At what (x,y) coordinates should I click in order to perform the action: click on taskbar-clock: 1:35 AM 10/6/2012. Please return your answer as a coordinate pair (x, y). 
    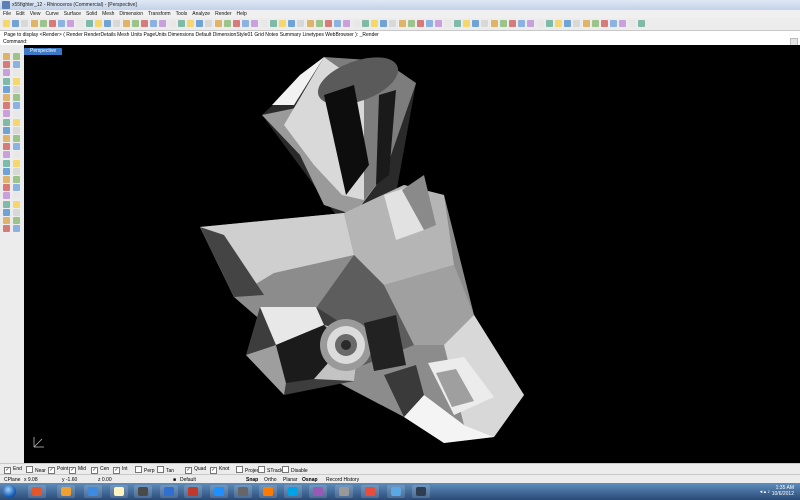
    Looking at the image, I should click on (783, 491).